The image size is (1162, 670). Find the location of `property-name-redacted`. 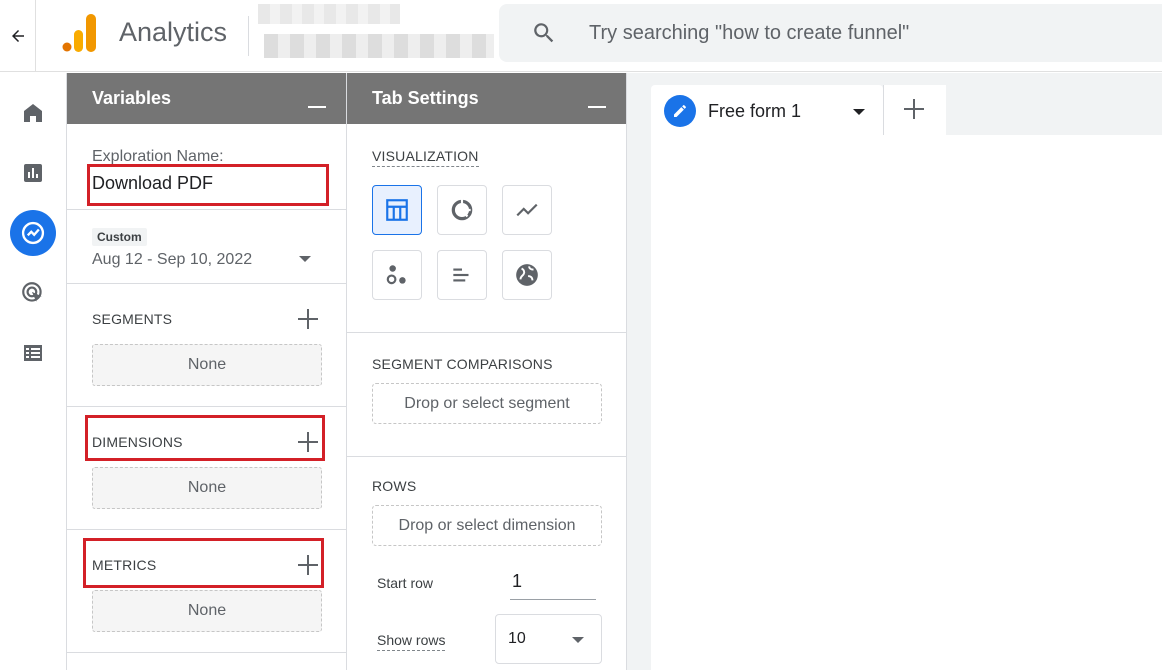

property-name-redacted is located at coordinates (379, 46).